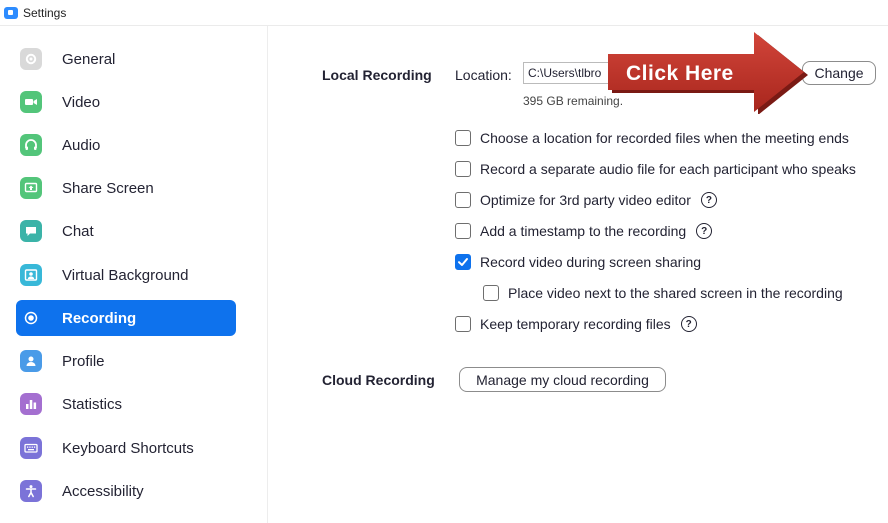 The height and width of the screenshot is (523, 888). Describe the element at coordinates (83, 361) in the screenshot. I see `sidebar-item-label: Profile` at that location.